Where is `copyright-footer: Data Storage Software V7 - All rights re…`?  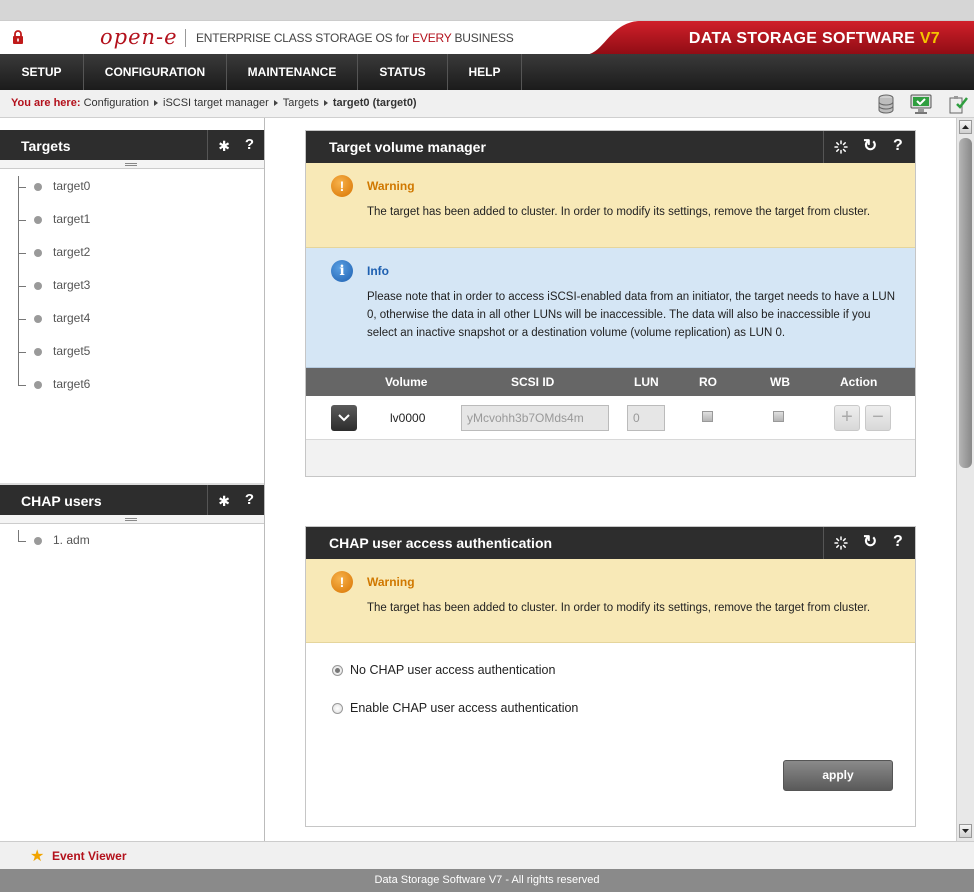
copyright-footer: Data Storage Software V7 - All rights re… is located at coordinates (487, 880).